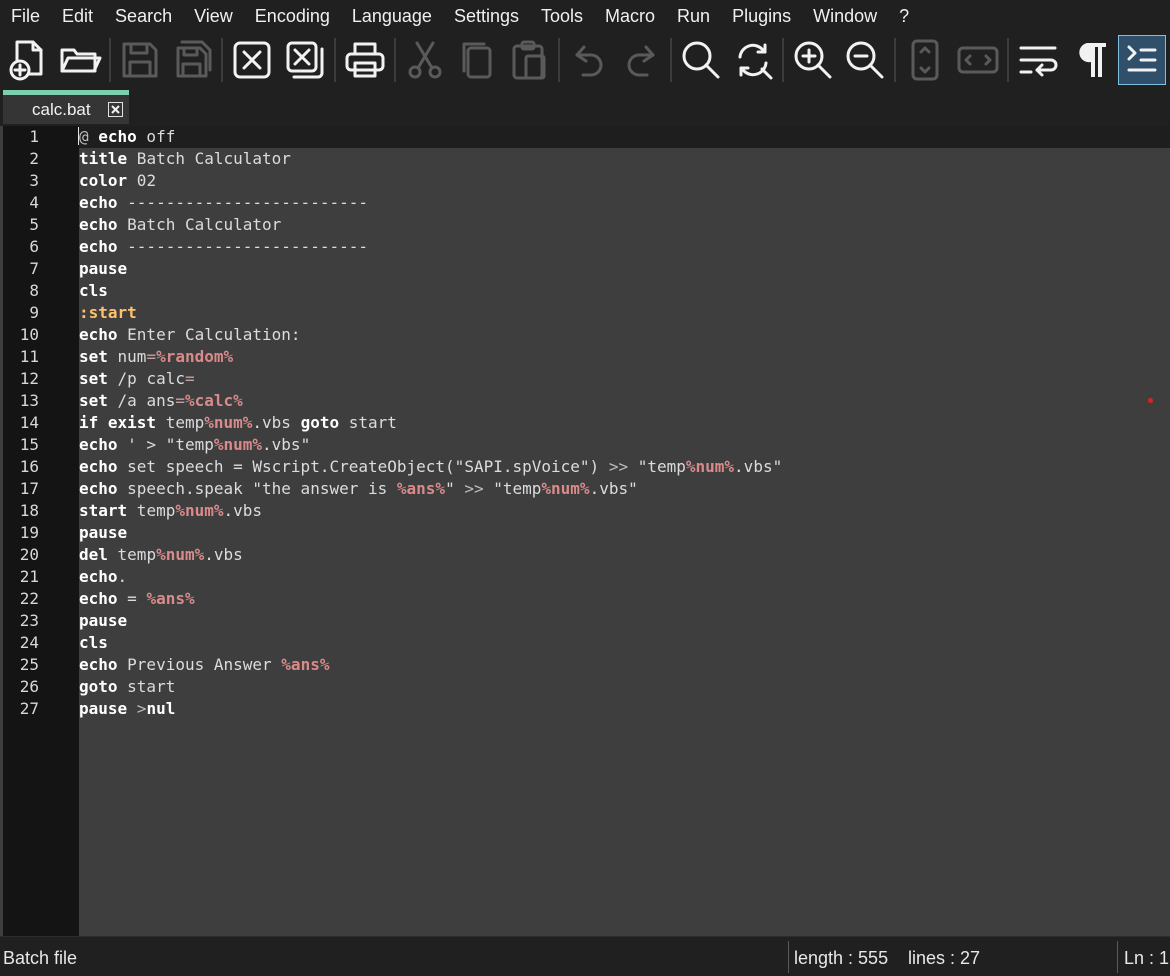 The height and width of the screenshot is (976, 1170). What do you see at coordinates (585, 445) in the screenshot?
I see `code-line: 15 echo ' > "temp%num%.vbs"` at bounding box center [585, 445].